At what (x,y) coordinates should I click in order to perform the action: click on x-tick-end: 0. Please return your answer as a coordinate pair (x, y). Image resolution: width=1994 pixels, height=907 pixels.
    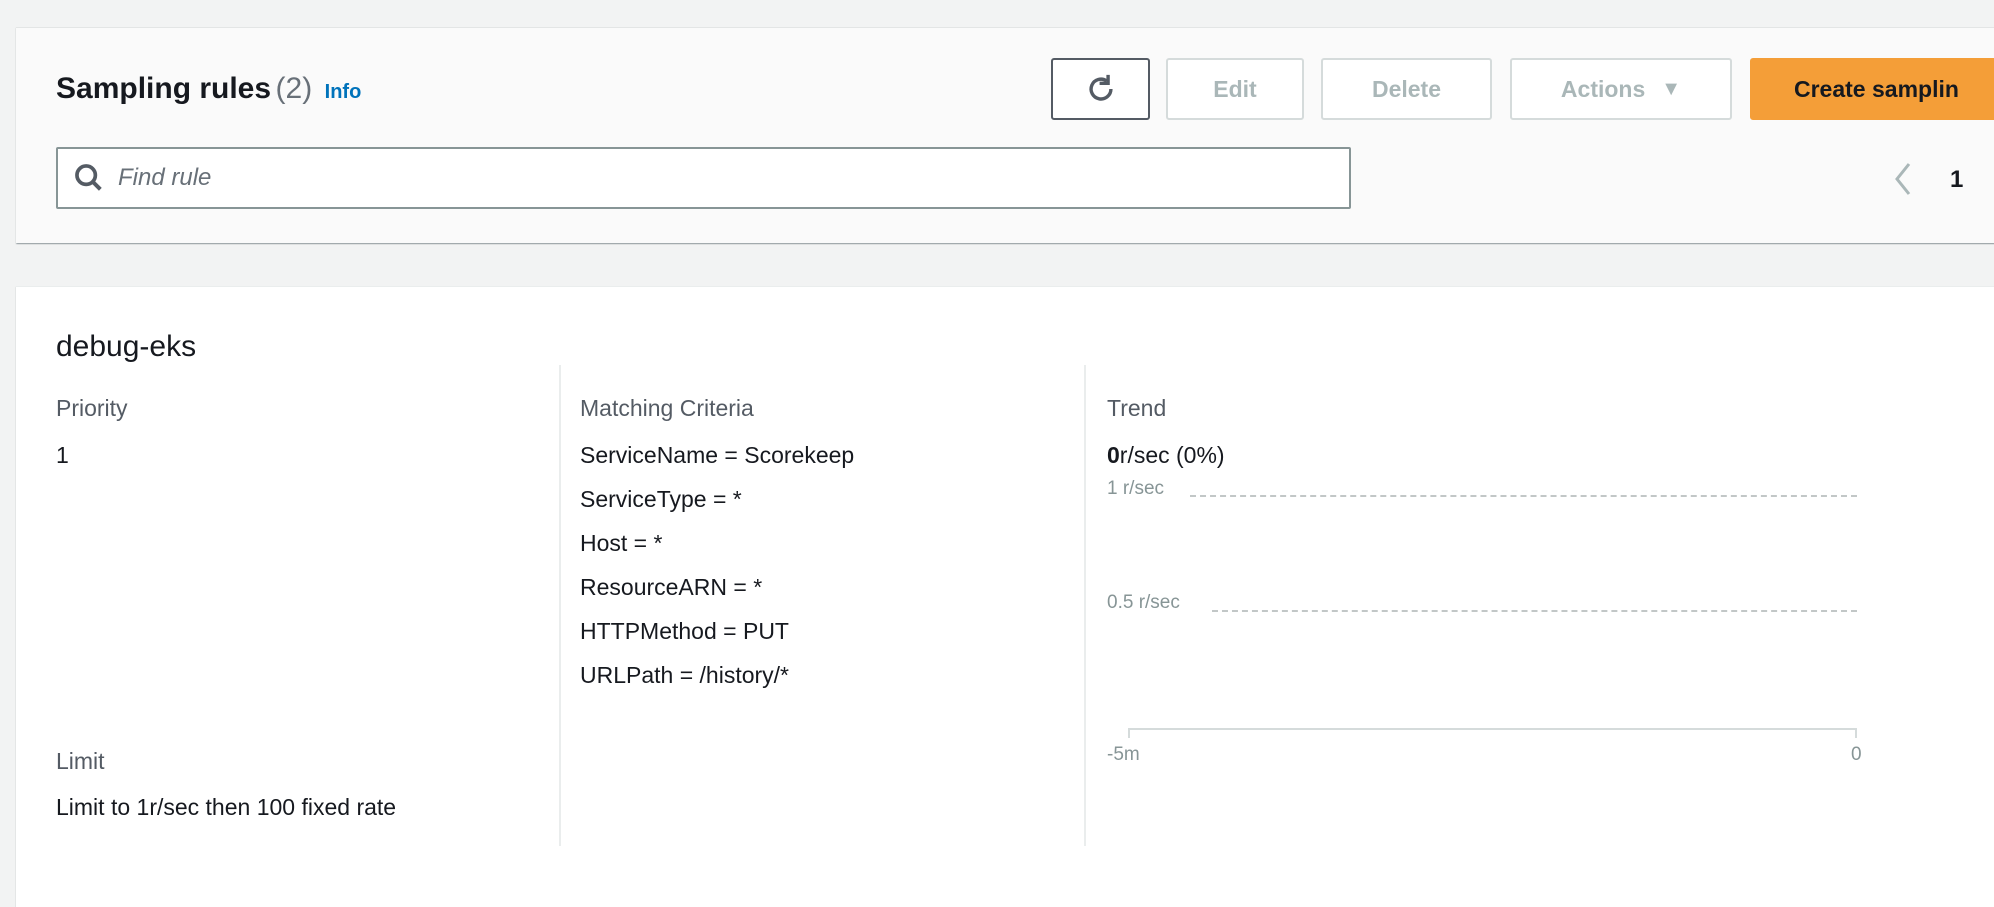
    Looking at the image, I should click on (1856, 754).